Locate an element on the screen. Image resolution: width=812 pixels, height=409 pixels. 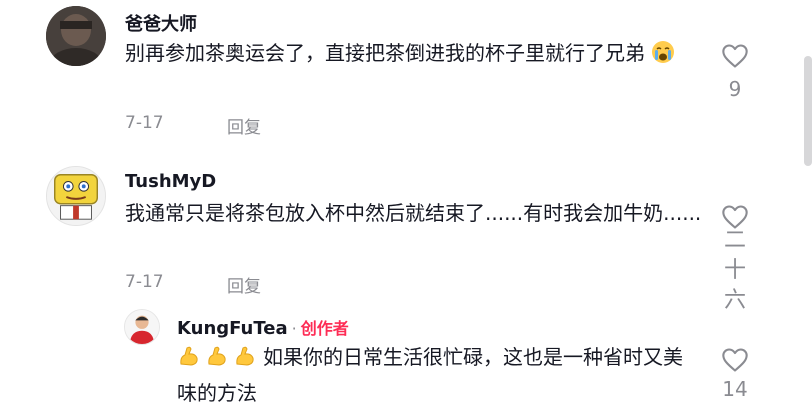
like-count: 14 is located at coordinates (735, 389).